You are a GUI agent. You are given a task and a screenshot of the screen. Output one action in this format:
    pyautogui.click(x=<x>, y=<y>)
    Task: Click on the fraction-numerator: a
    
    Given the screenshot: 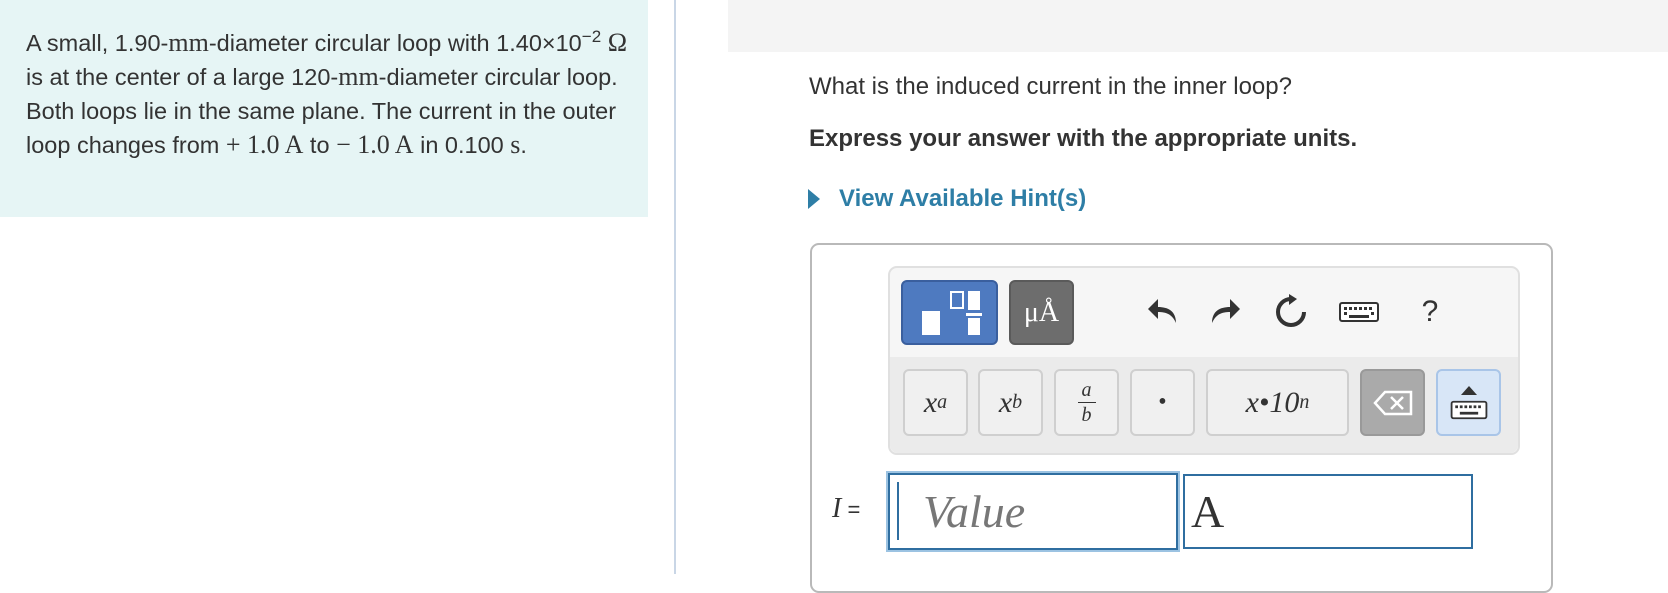 What is the action you would take?
    pyautogui.click(x=1086, y=390)
    